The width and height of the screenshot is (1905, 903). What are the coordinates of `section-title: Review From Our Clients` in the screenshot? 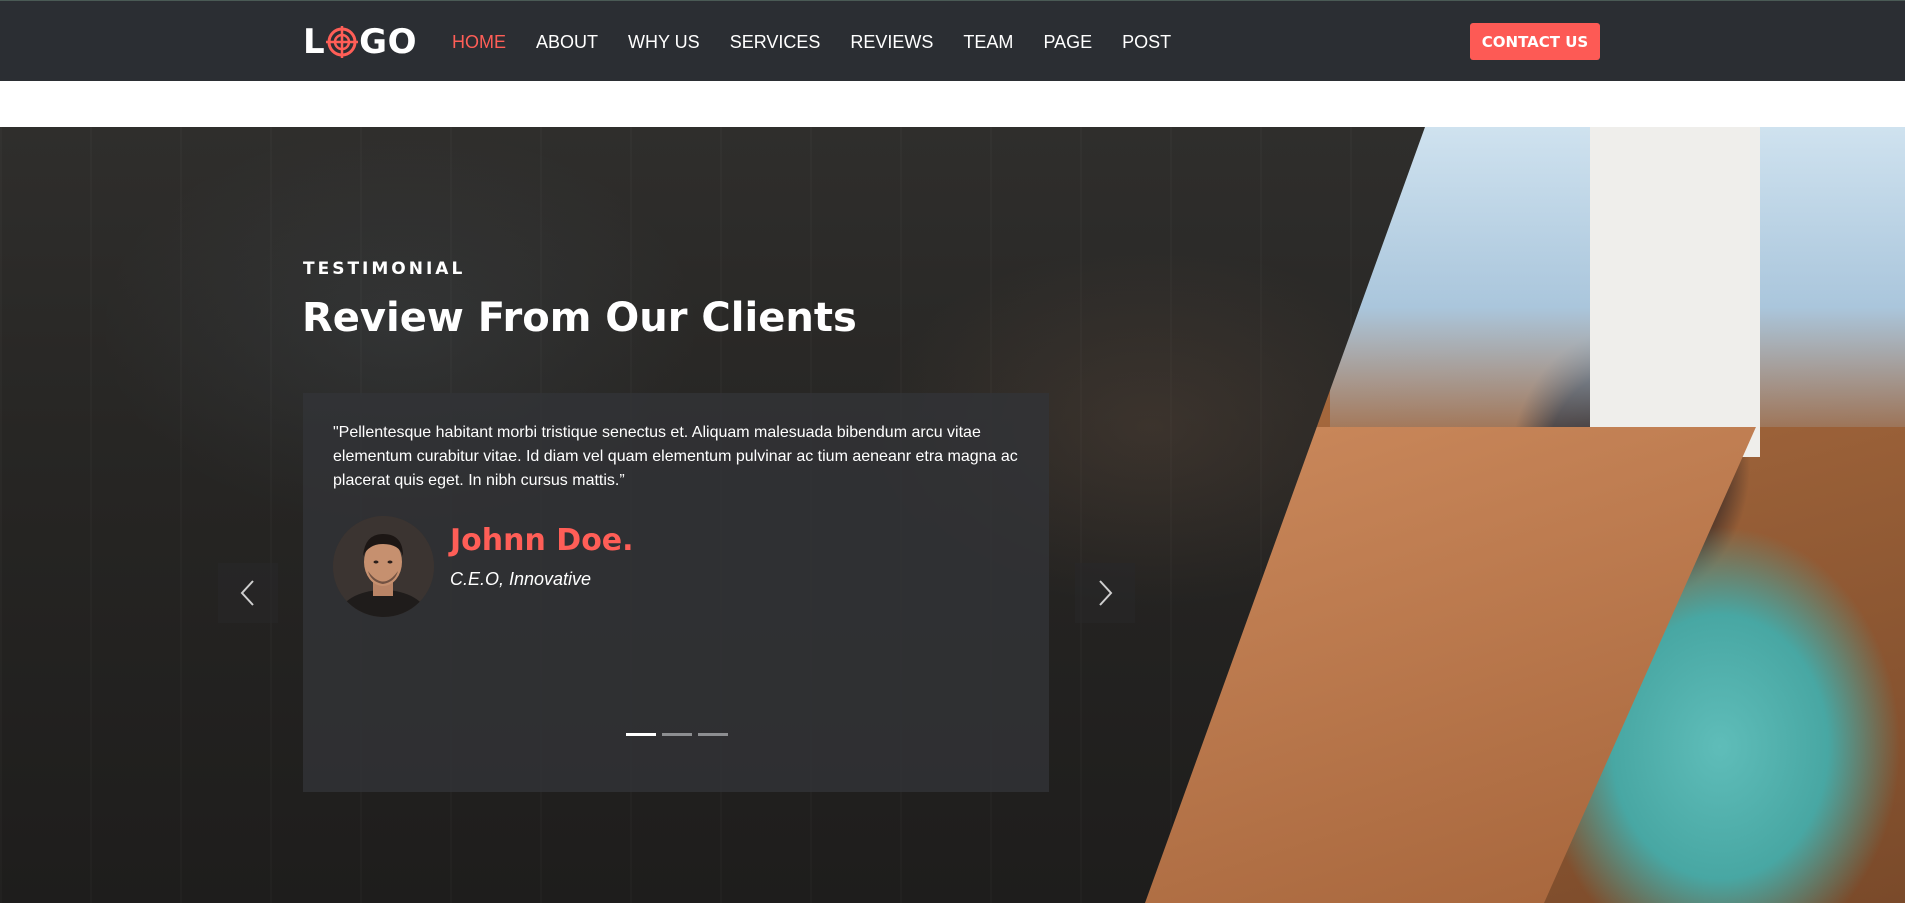 It's located at (579, 318).